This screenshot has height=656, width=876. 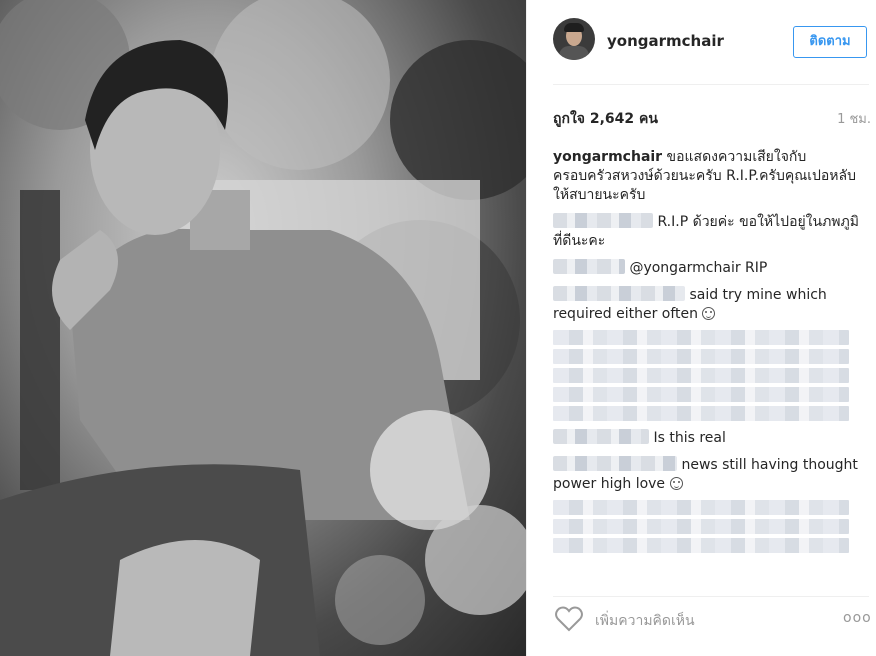 What do you see at coordinates (607, 157) in the screenshot?
I see `comment-username: yongarmchair` at bounding box center [607, 157].